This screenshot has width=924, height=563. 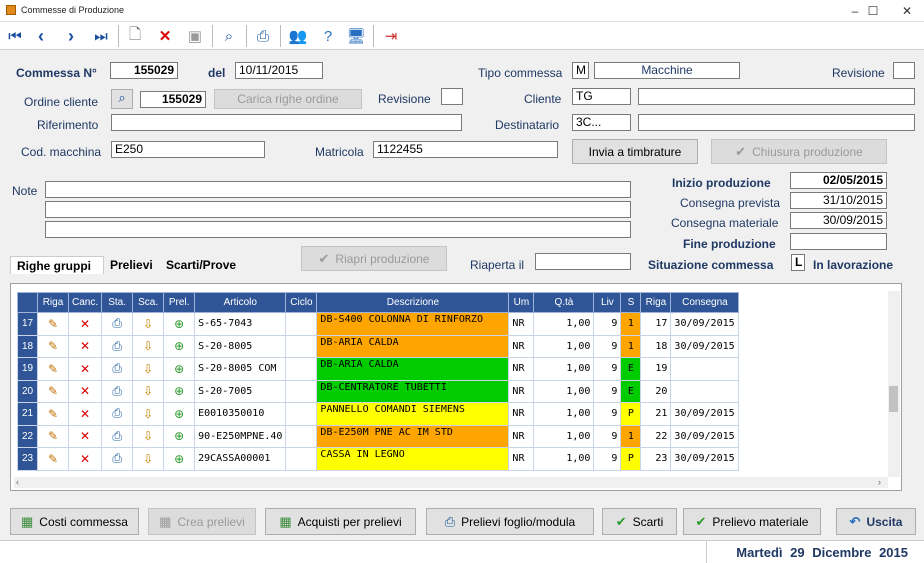 What do you see at coordinates (279, 70) in the screenshot?
I see `date-field: 10/11/2015` at bounding box center [279, 70].